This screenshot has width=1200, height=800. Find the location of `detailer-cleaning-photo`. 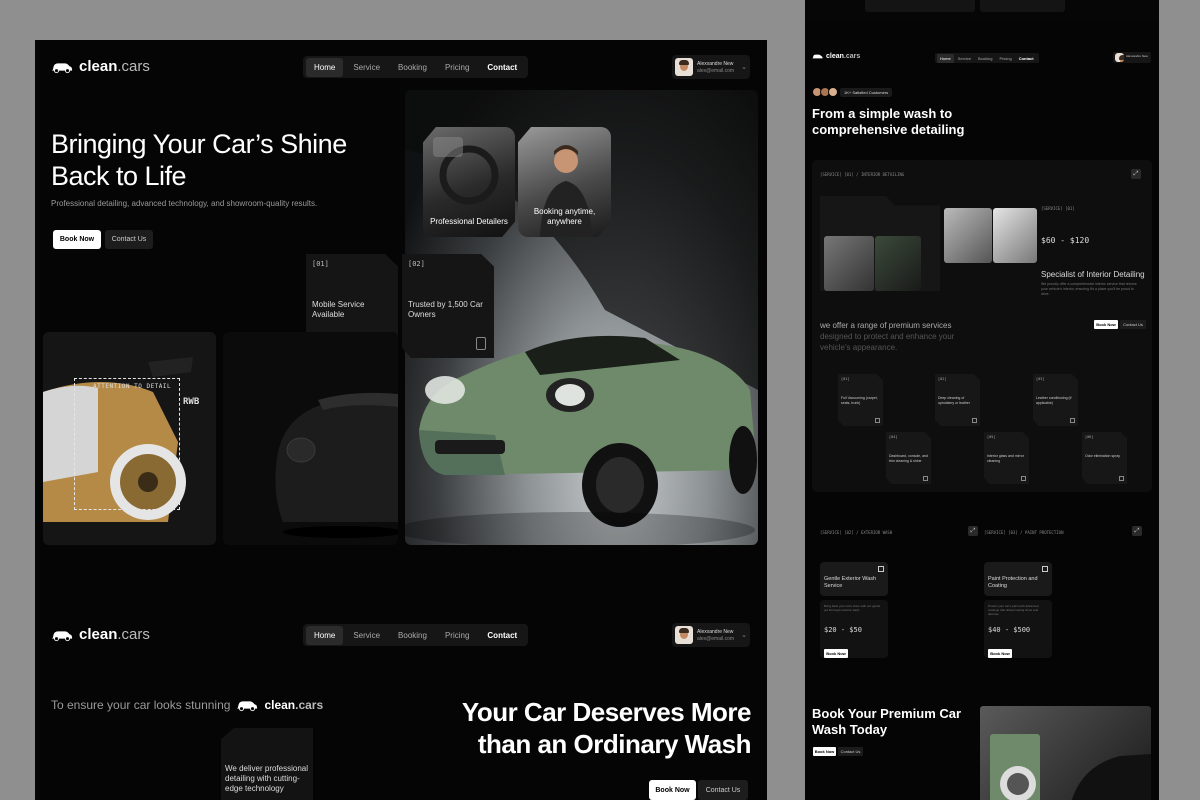

detailer-cleaning-photo is located at coordinates (898, 263).